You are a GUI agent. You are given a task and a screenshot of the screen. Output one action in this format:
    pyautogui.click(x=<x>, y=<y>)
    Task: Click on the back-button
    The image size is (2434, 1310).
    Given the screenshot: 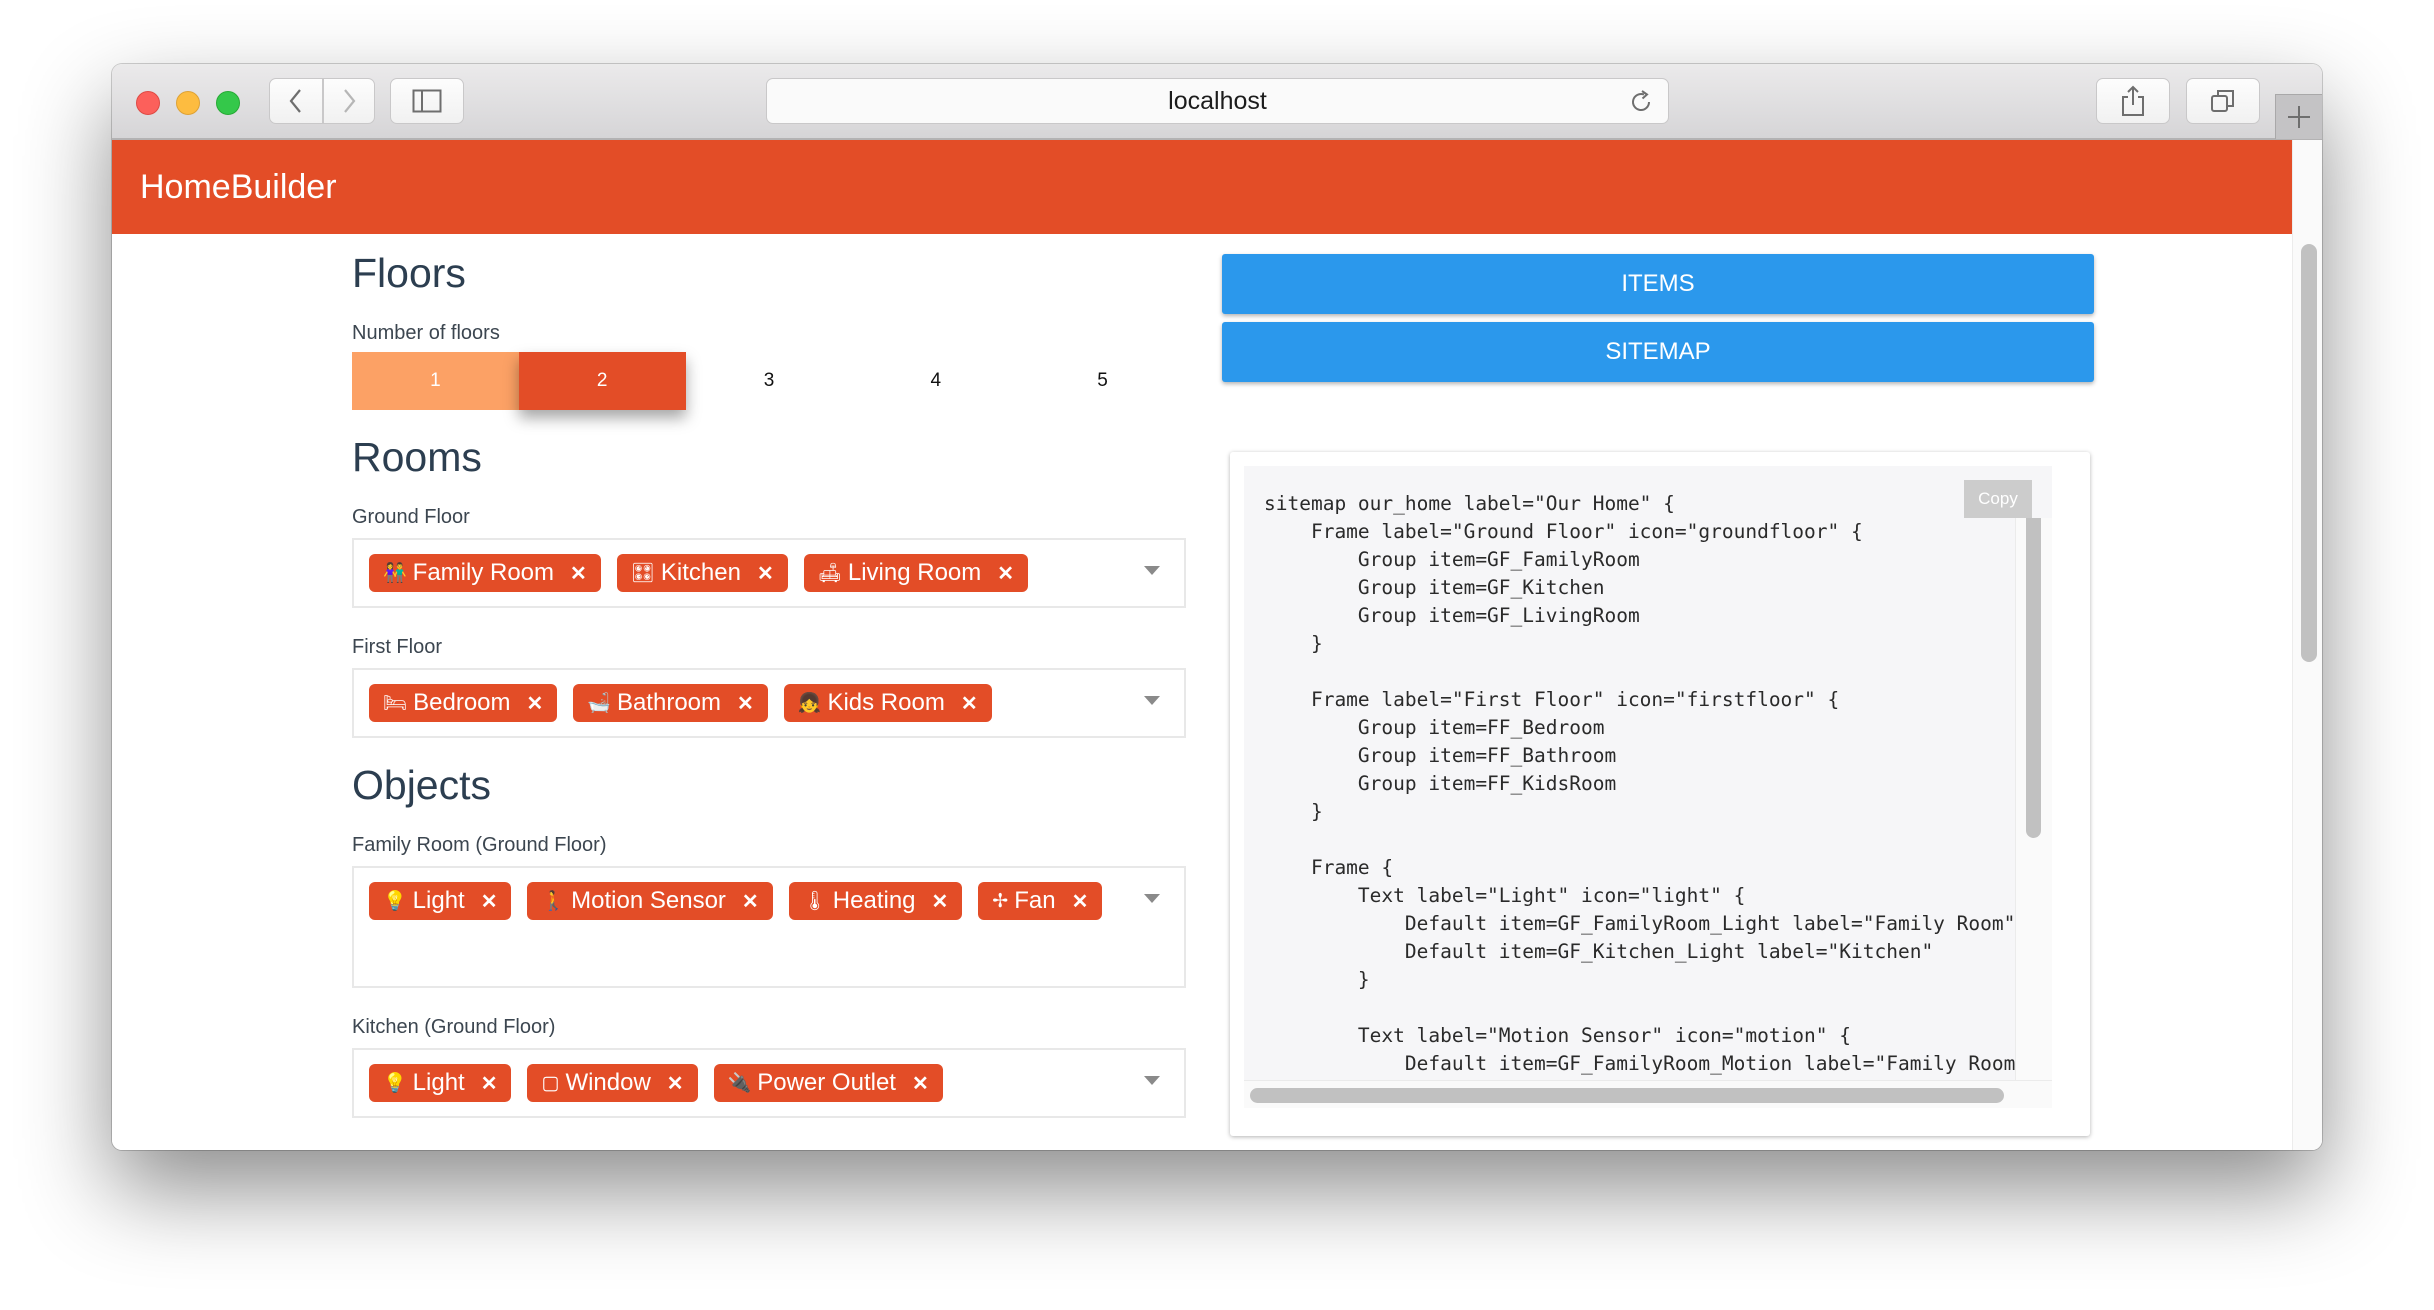 What is the action you would take?
    pyautogui.click(x=296, y=101)
    